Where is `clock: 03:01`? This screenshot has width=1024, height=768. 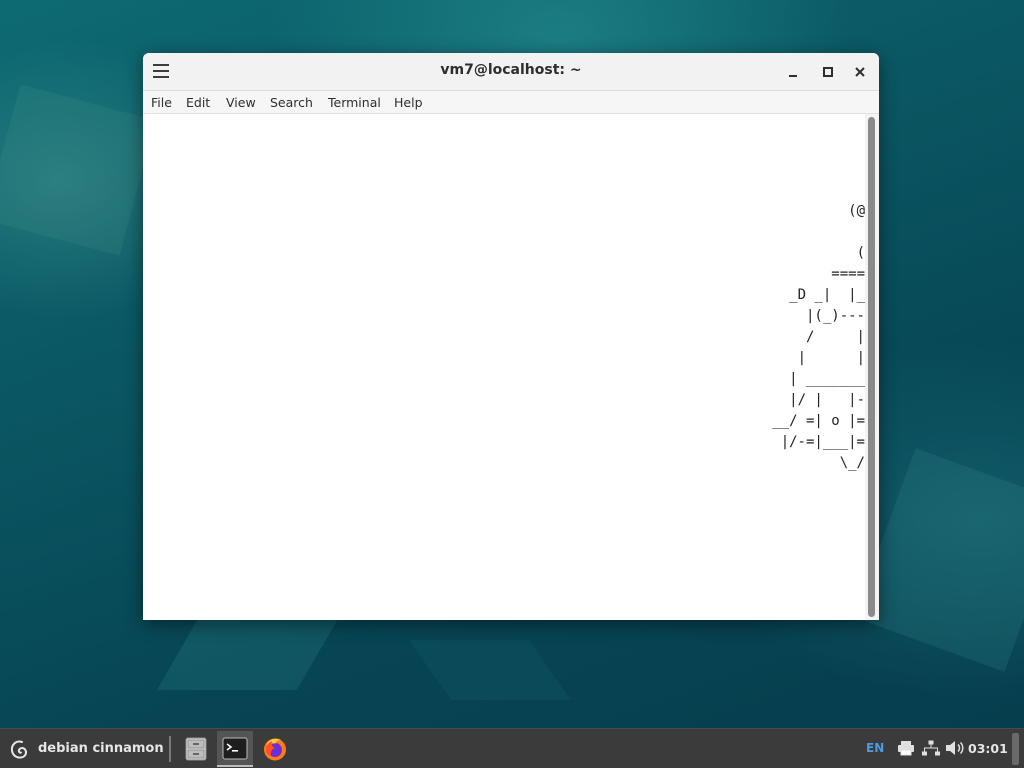 clock: 03:01 is located at coordinates (988, 748).